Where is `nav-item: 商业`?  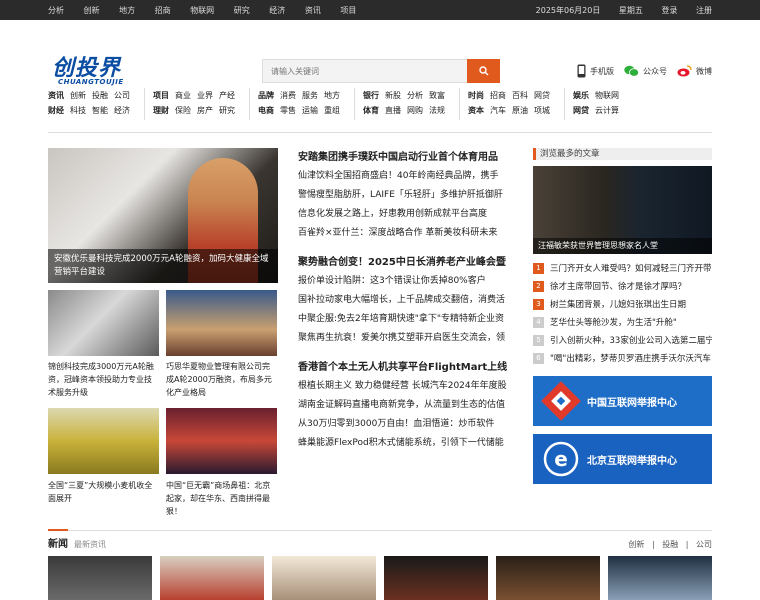
nav-item: 商业 is located at coordinates (183, 95).